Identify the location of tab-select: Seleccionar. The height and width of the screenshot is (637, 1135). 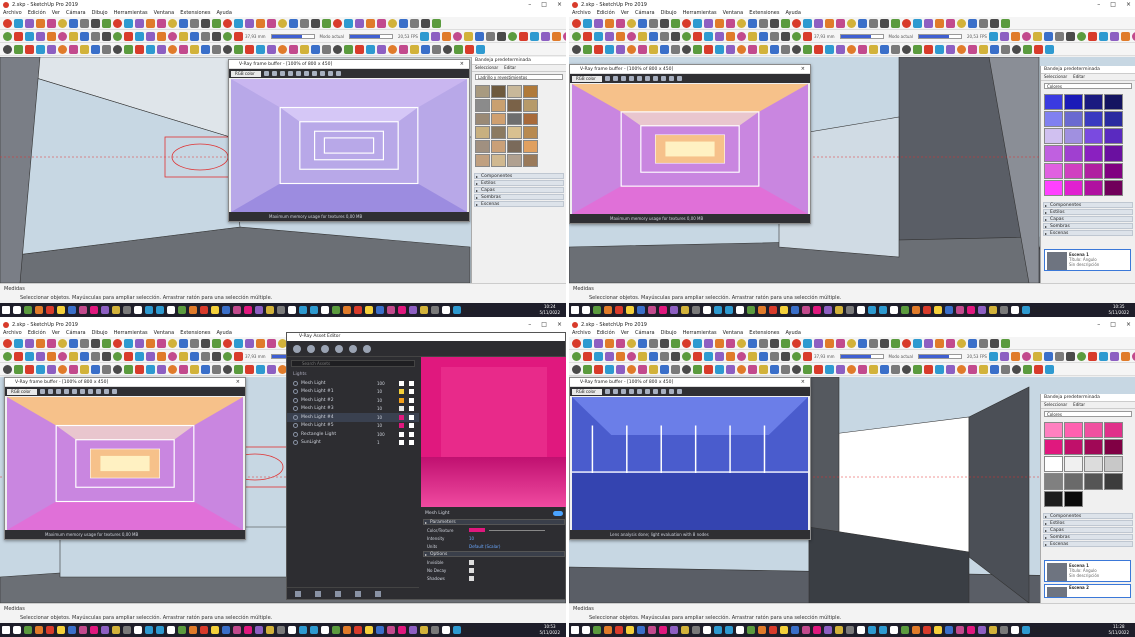
(486, 68).